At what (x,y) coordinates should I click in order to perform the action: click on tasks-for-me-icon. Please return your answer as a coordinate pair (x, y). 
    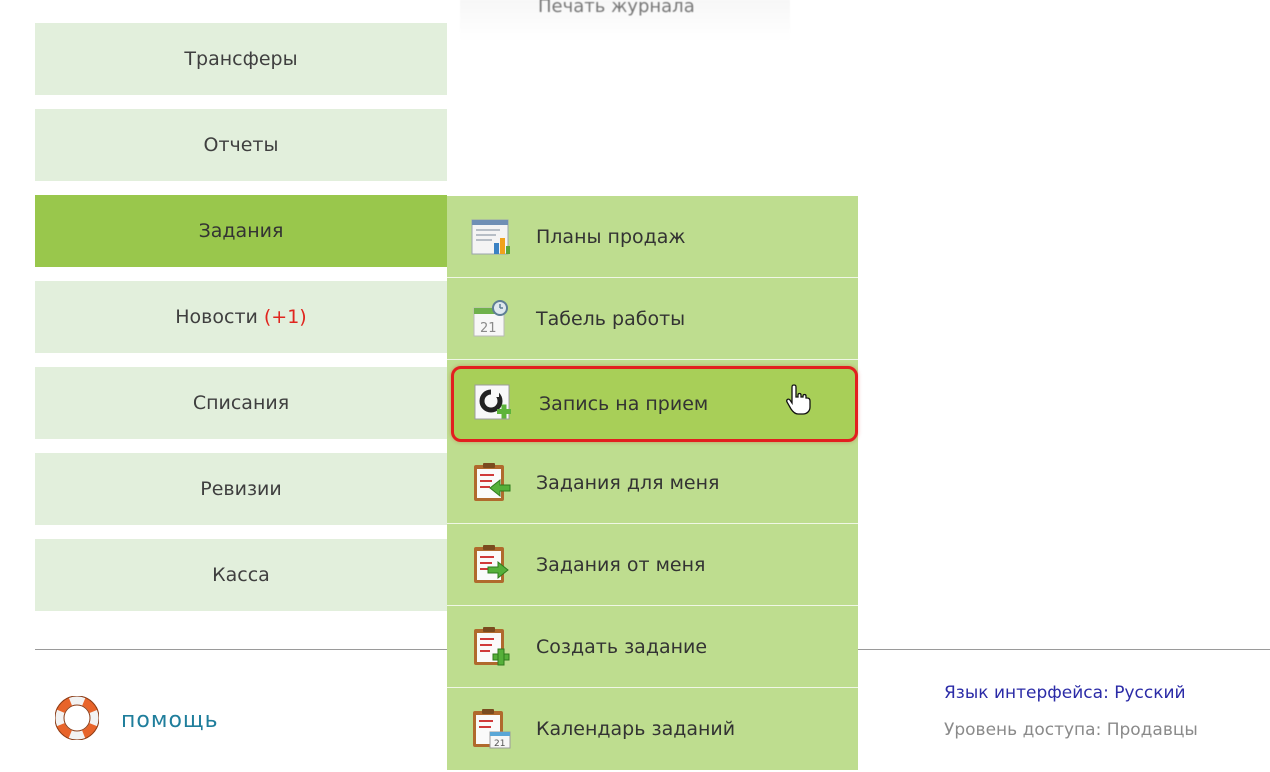
    Looking at the image, I should click on (491, 483).